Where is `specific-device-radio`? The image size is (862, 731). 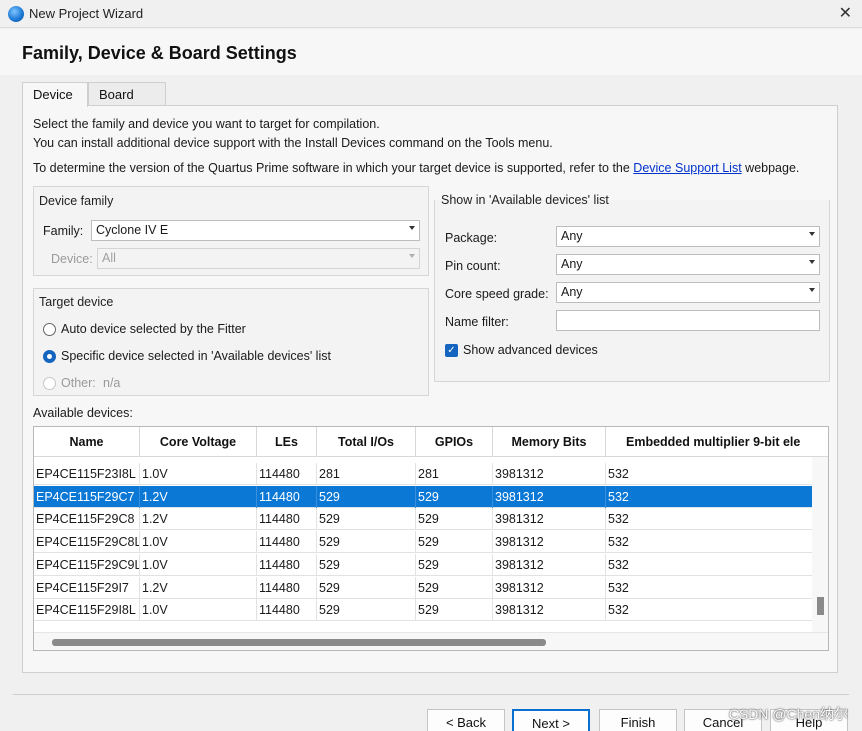
specific-device-radio is located at coordinates (49, 356).